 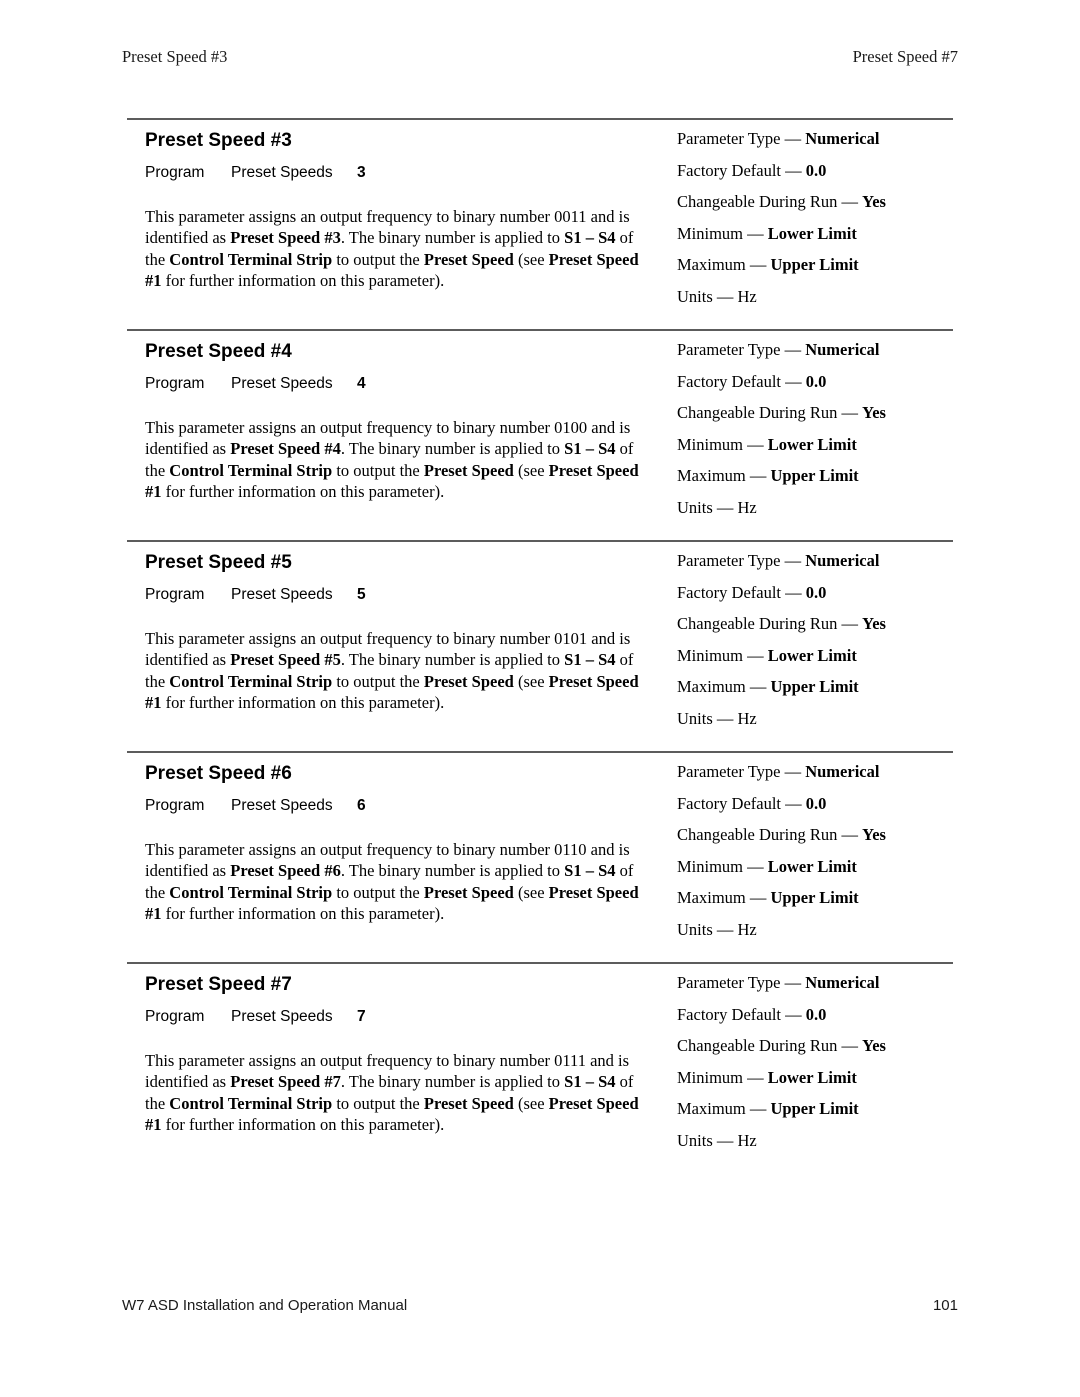 I want to click on description-emphasis: Preset Speed #4, so click(x=285, y=449).